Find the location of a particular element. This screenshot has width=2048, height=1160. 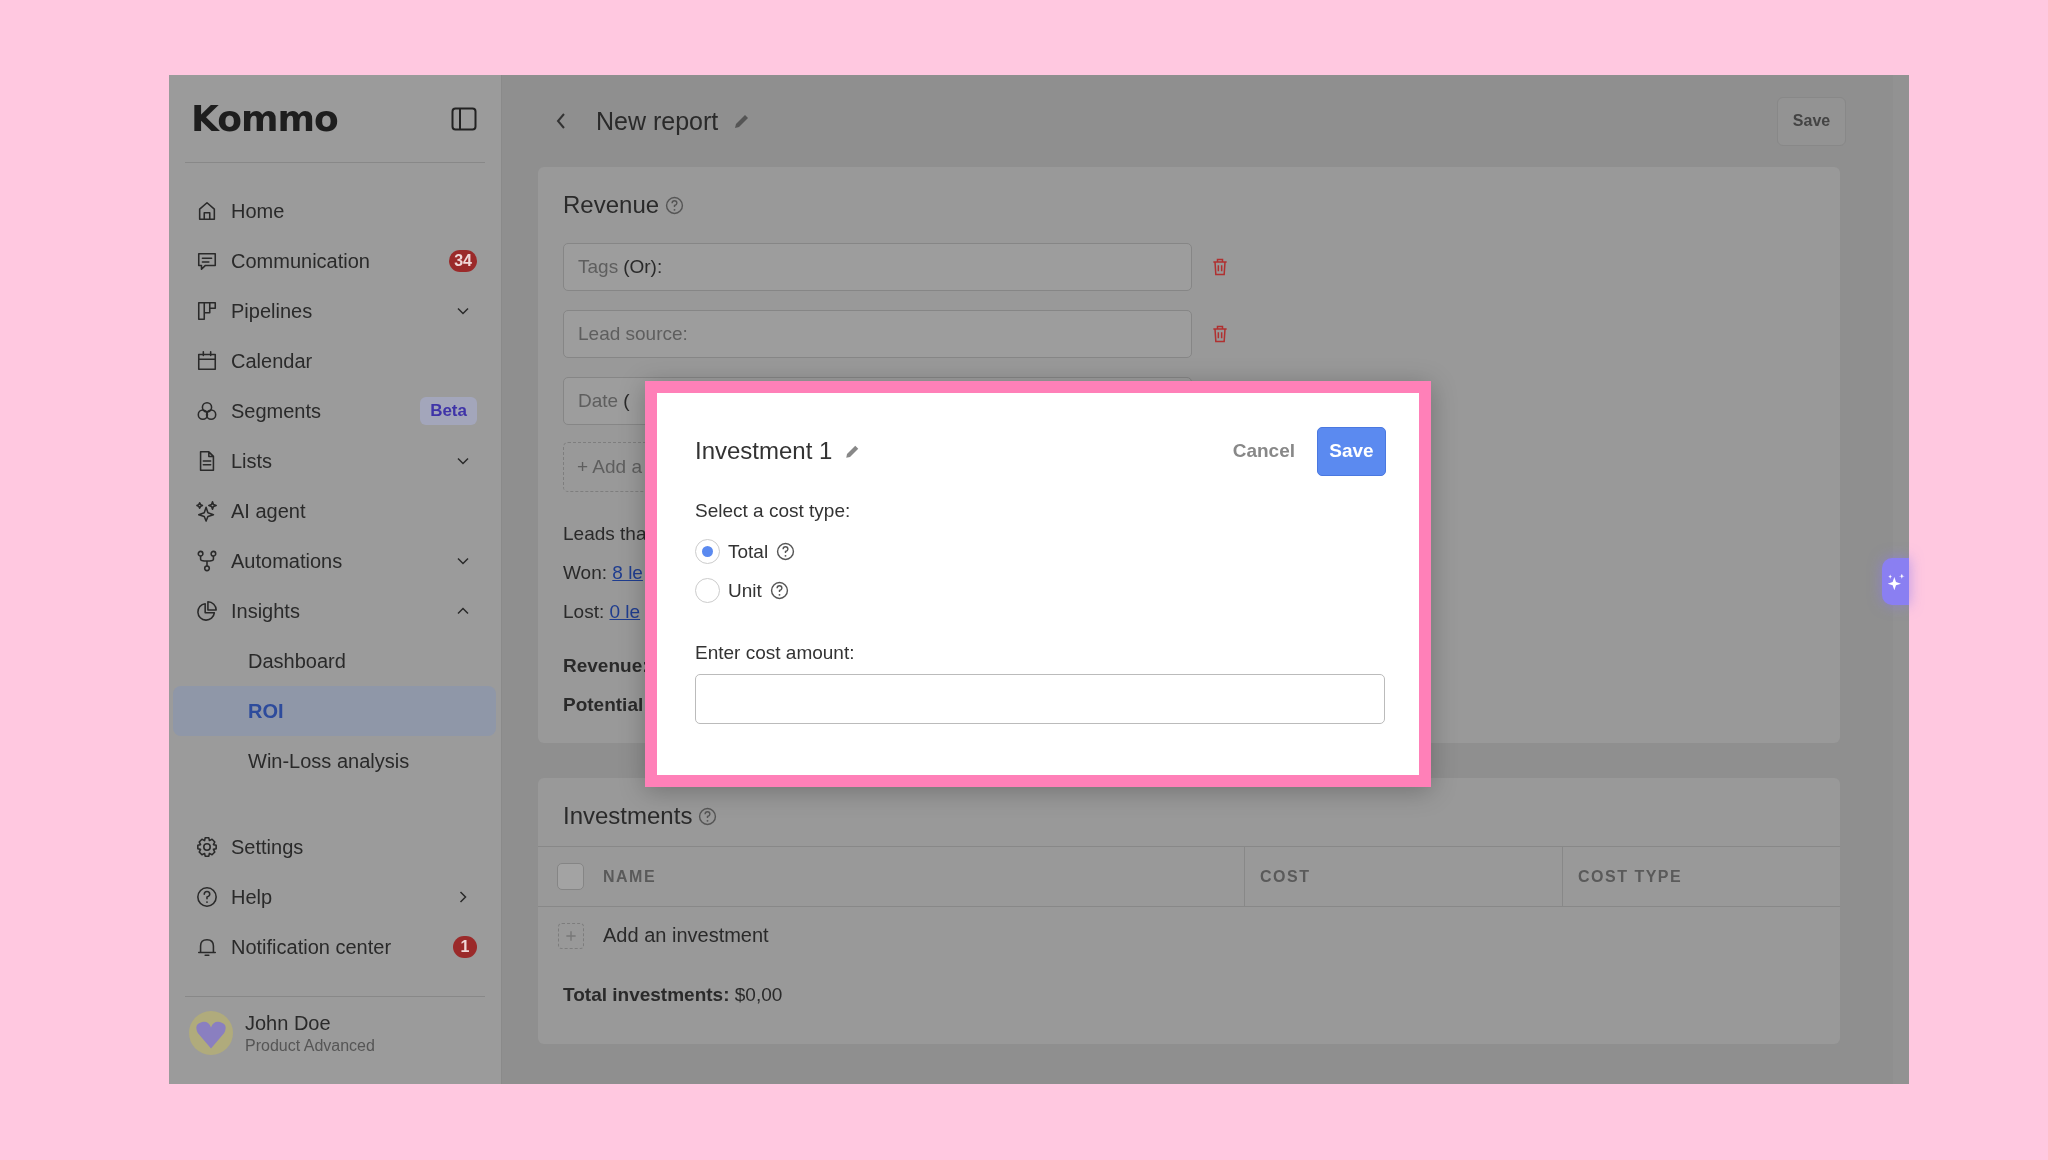

ai-button is located at coordinates (1895, 581).